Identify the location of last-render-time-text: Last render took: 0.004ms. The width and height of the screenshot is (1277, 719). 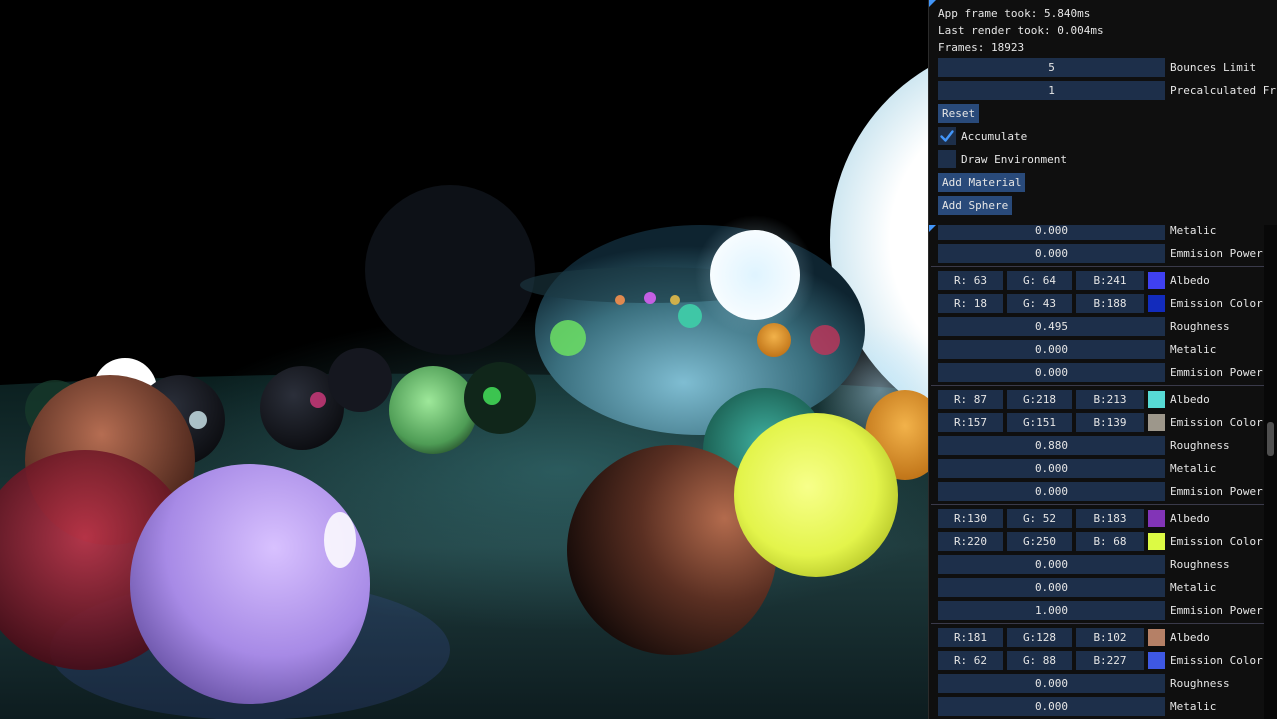
(1021, 30).